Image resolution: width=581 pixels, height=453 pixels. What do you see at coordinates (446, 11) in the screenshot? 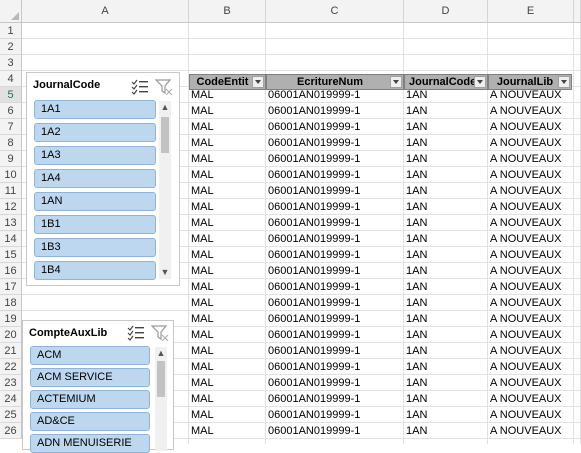
I see `column-header: D` at bounding box center [446, 11].